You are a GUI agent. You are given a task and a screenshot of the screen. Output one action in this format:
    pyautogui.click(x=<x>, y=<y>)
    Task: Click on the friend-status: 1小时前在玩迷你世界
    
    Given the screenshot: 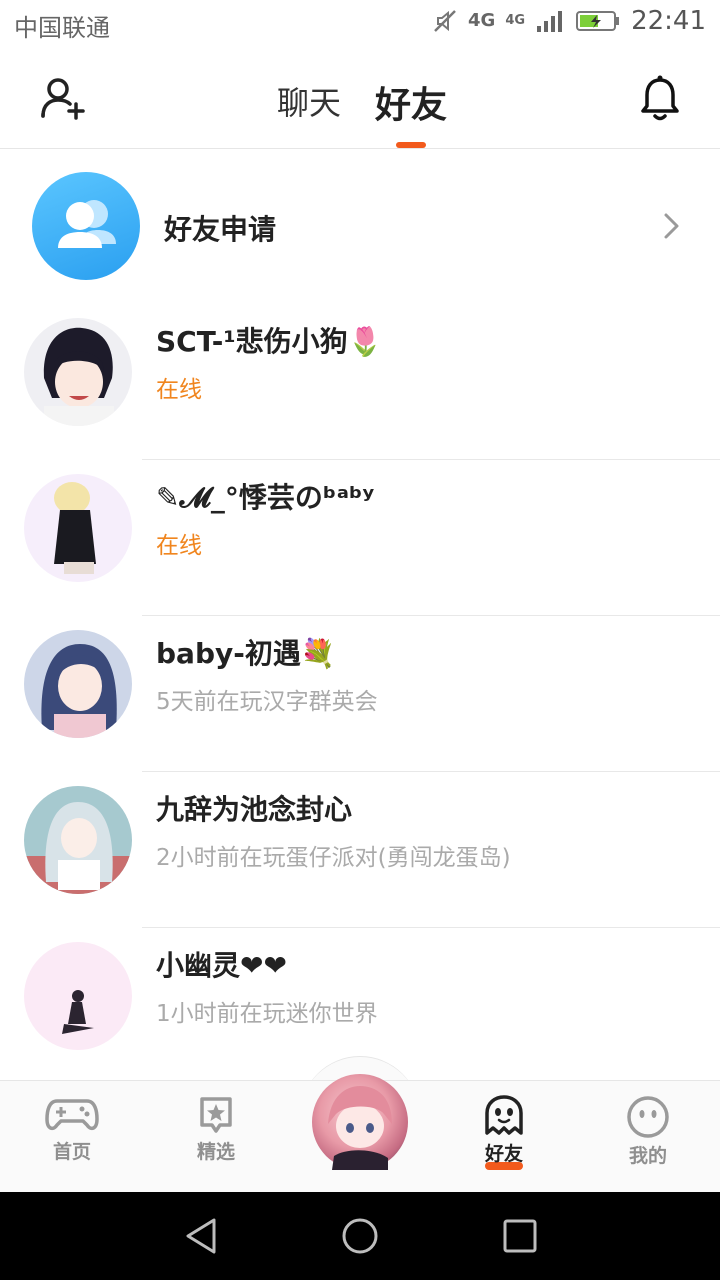 What is the action you would take?
    pyautogui.click(x=267, y=1014)
    